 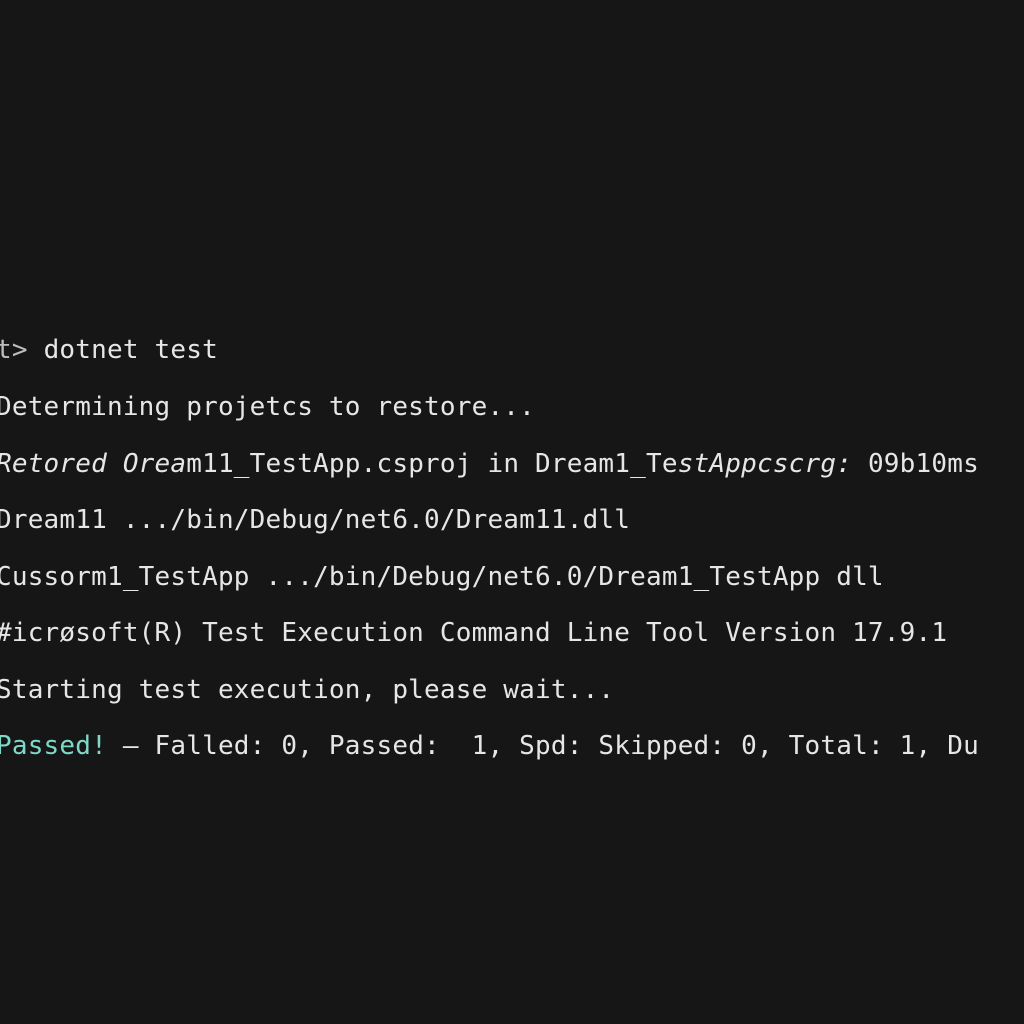 What do you see at coordinates (130, 350) in the screenshot?
I see `command-text: dotnet test` at bounding box center [130, 350].